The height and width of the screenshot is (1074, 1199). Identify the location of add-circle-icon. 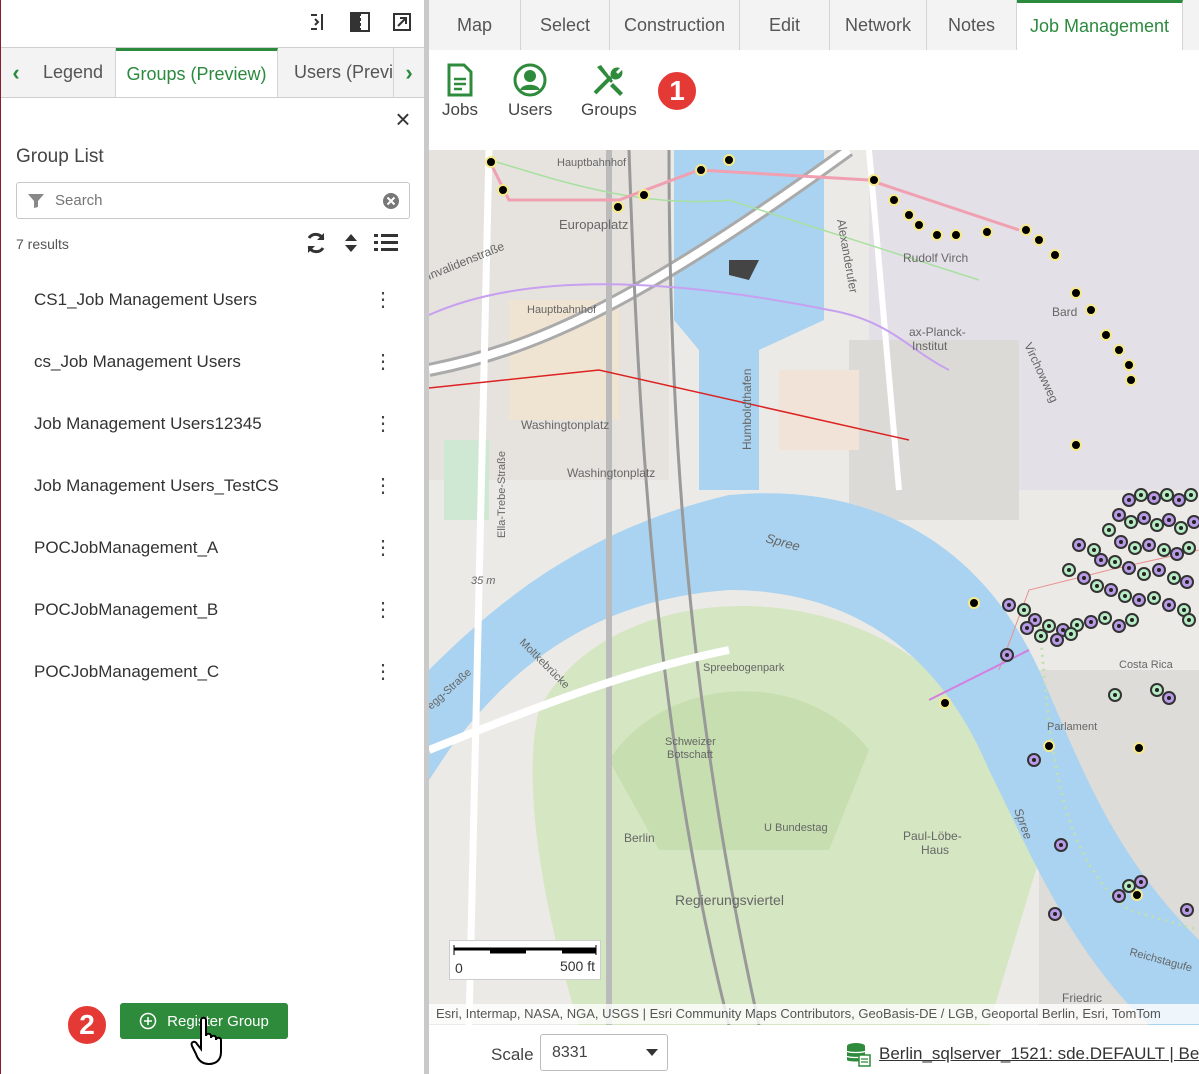
(148, 1021).